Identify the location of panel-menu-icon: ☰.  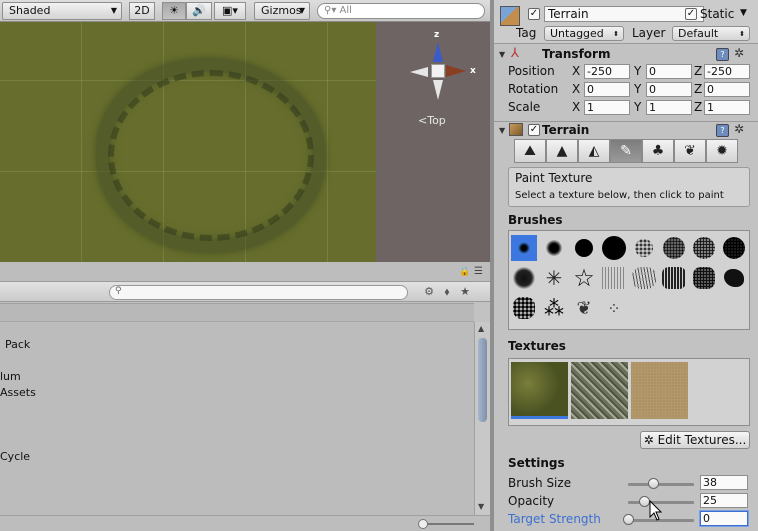
(478, 271).